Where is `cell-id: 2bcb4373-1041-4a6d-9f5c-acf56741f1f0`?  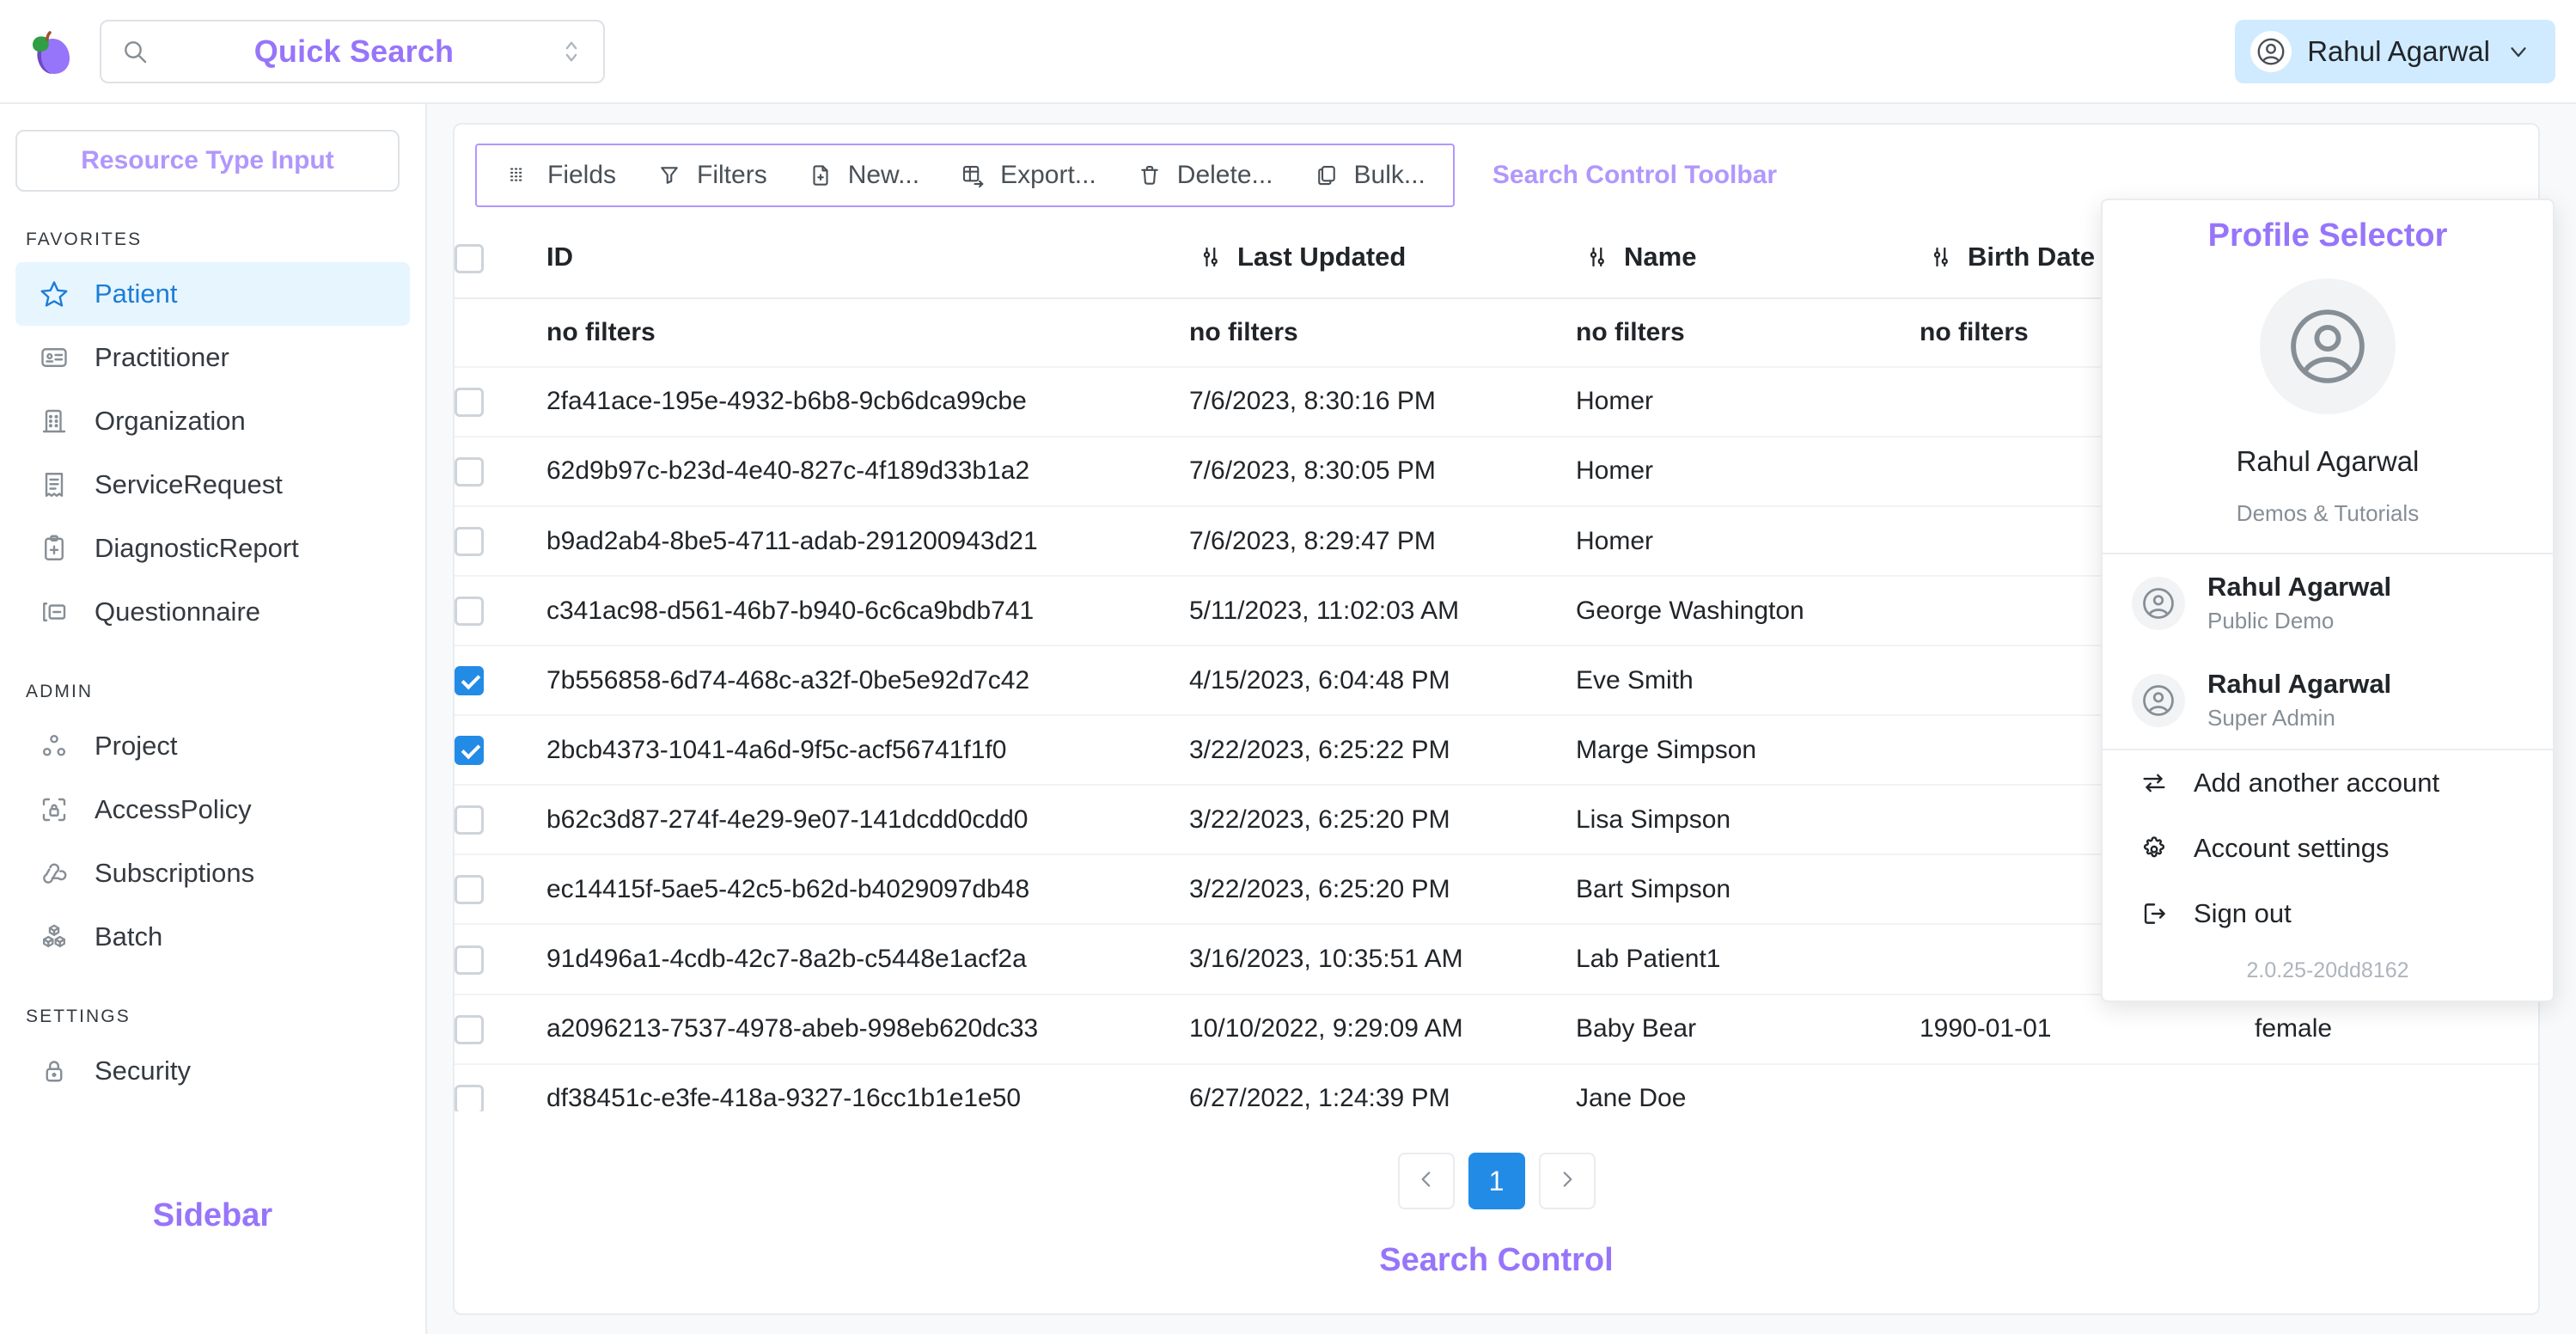
cell-id: 2bcb4373-1041-4a6d-9f5c-acf56741f1f0 is located at coordinates (862, 751).